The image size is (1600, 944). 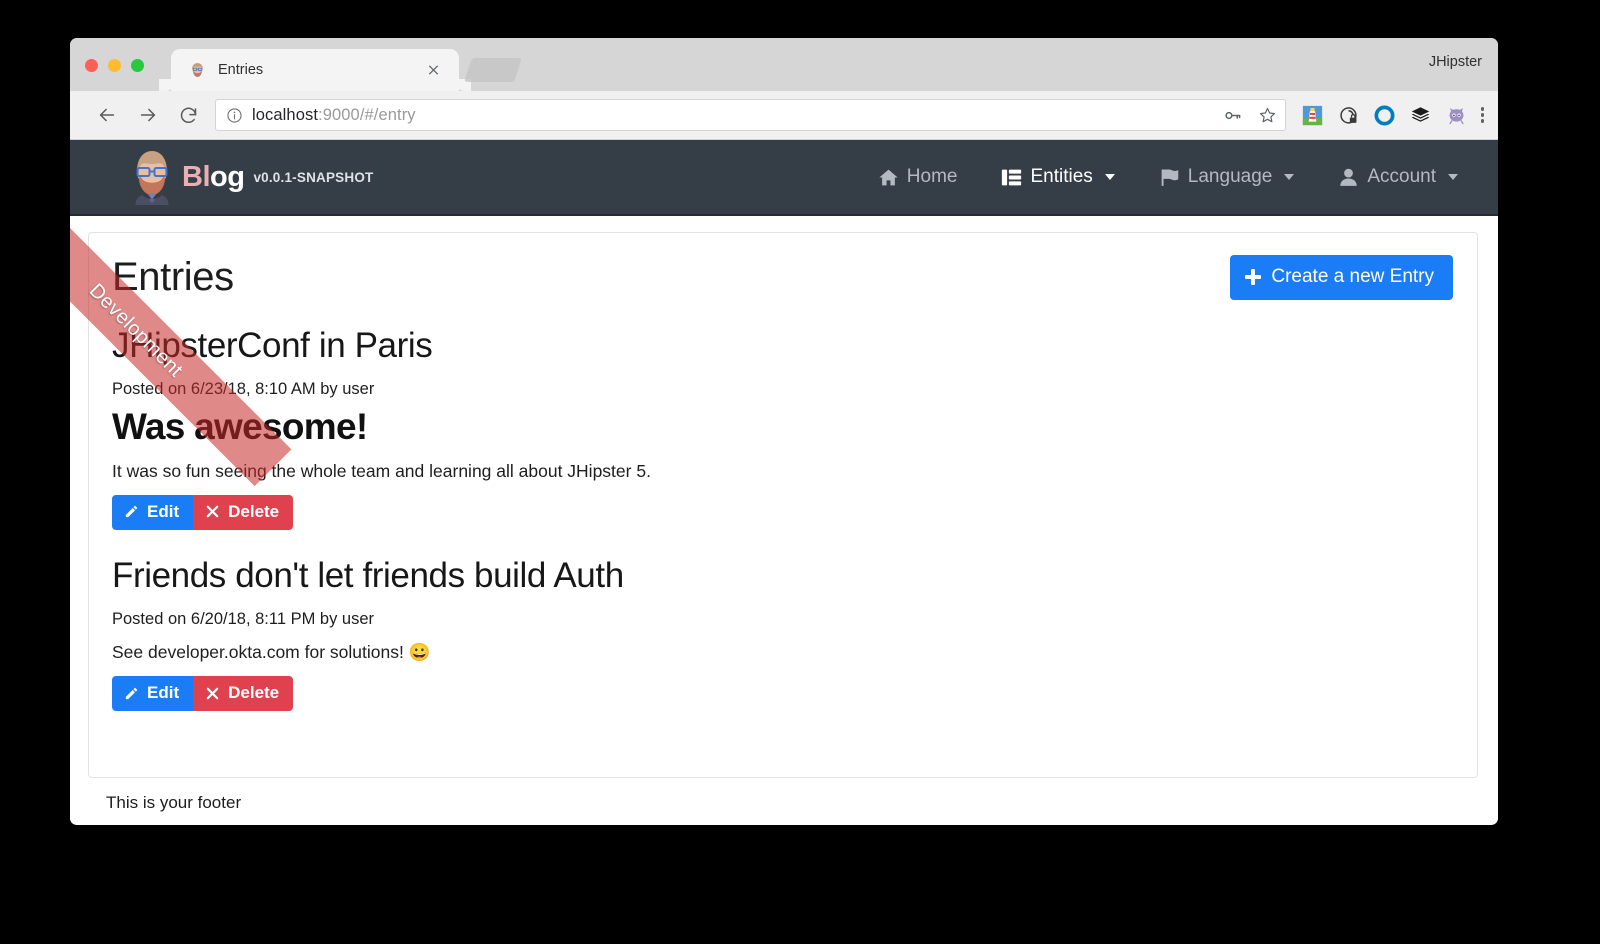 I want to click on navbar-menu: Home Entities Language Account, so click(x=1168, y=177).